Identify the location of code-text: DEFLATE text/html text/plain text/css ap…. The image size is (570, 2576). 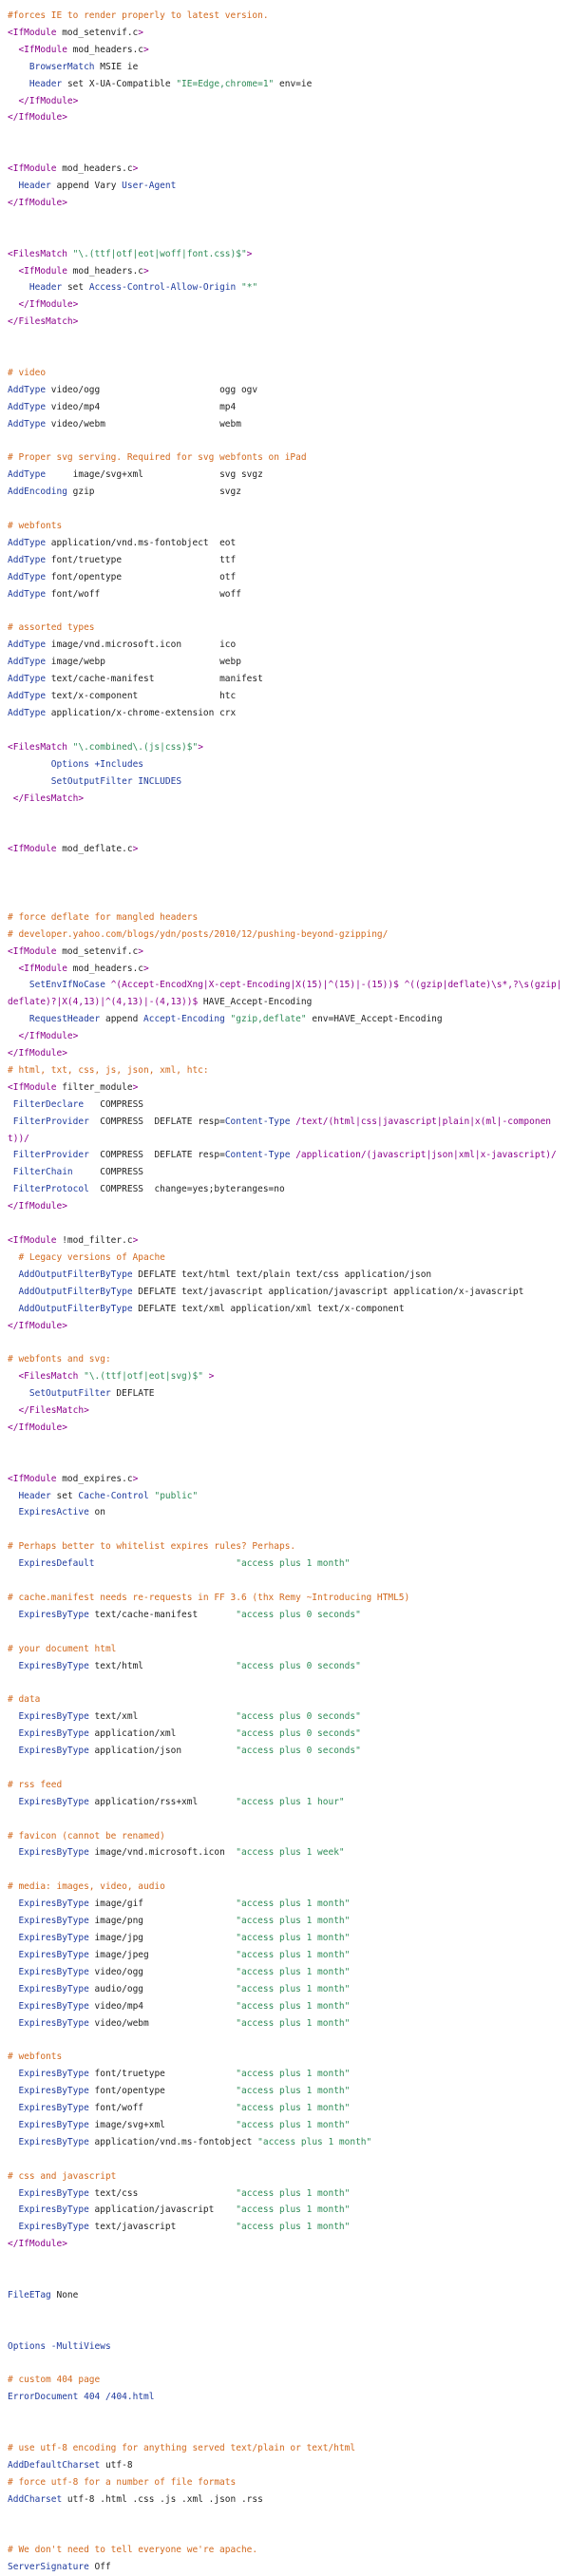
(282, 1274).